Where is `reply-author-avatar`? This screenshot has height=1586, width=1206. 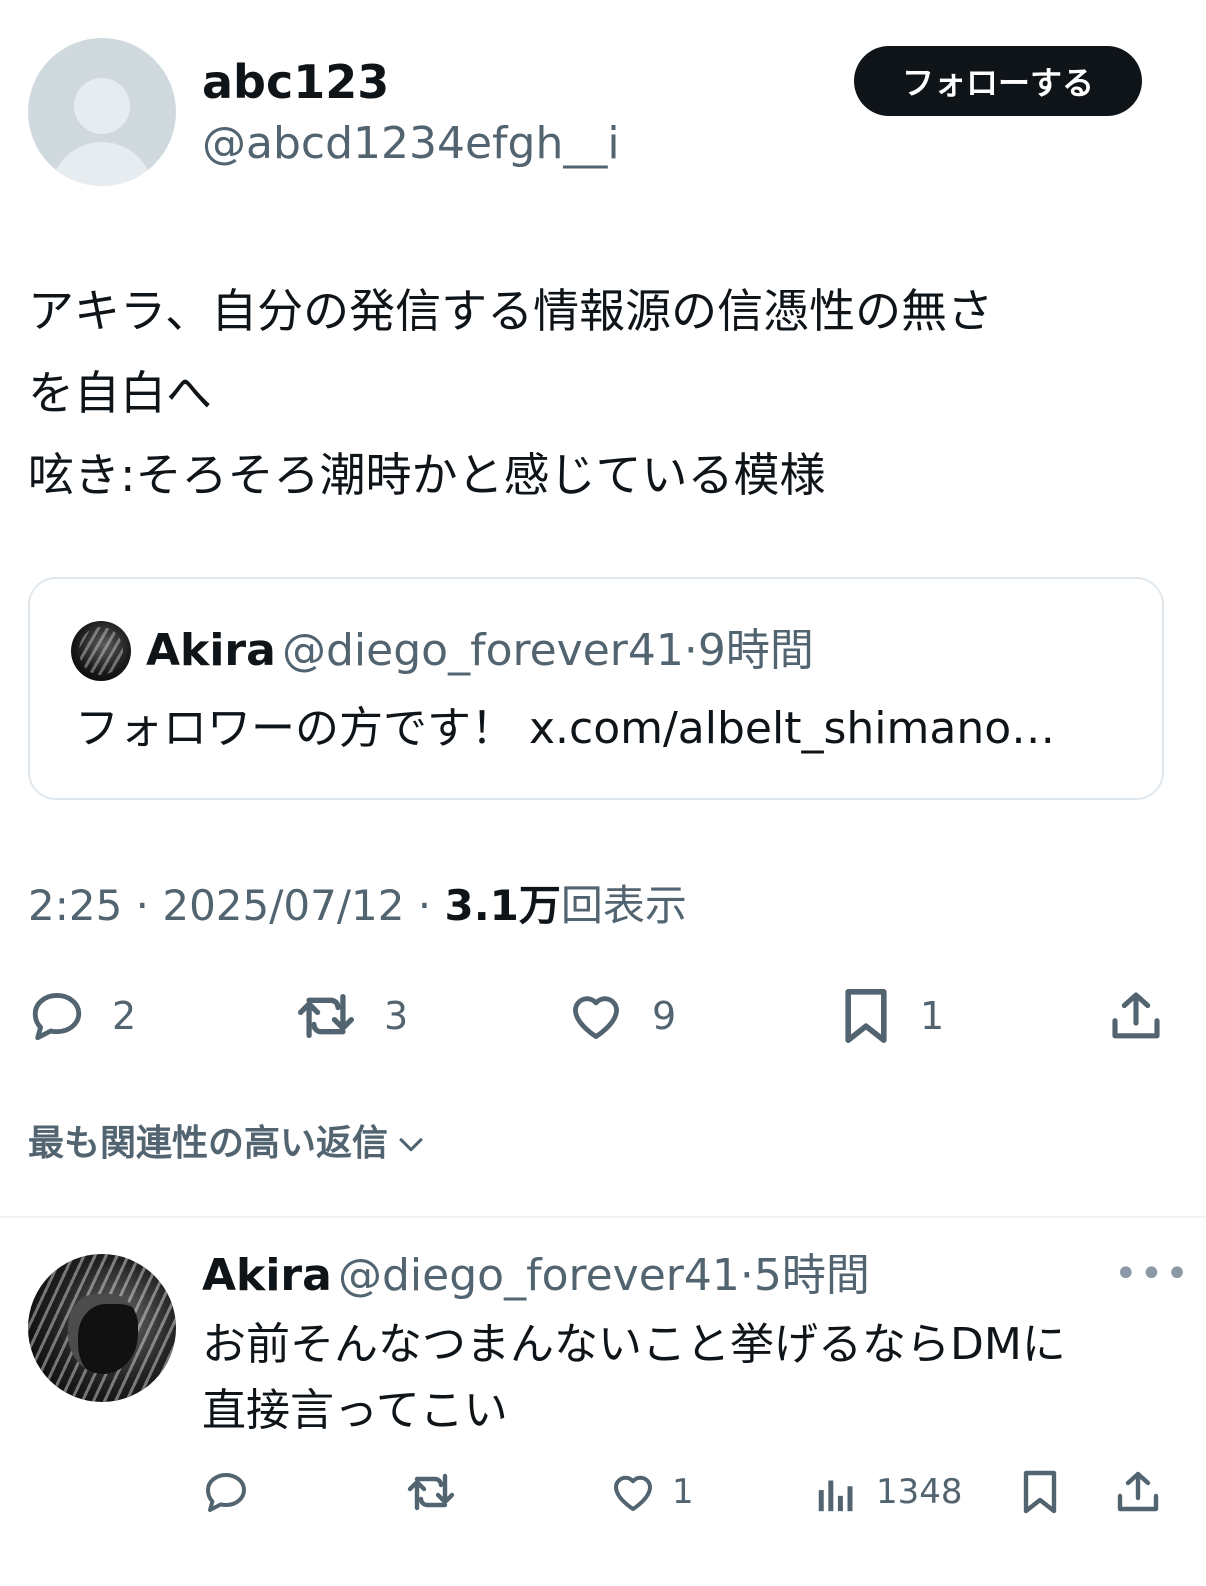 reply-author-avatar is located at coordinates (102, 1328).